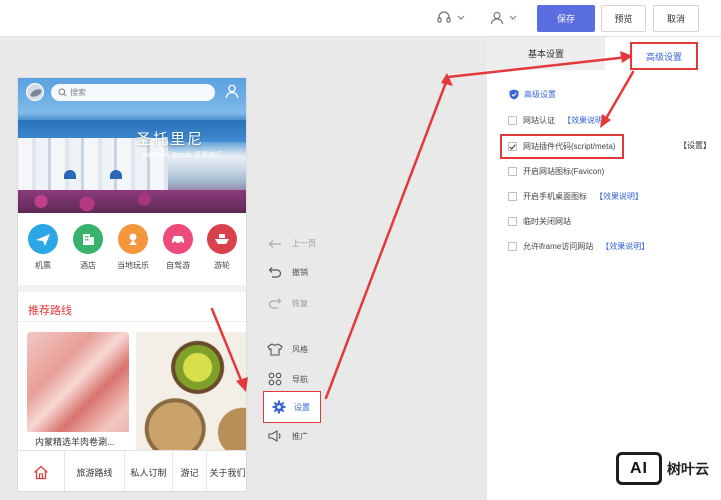 The image size is (721, 500). I want to click on tab-advanced-settings: 高级设置, so click(664, 56).